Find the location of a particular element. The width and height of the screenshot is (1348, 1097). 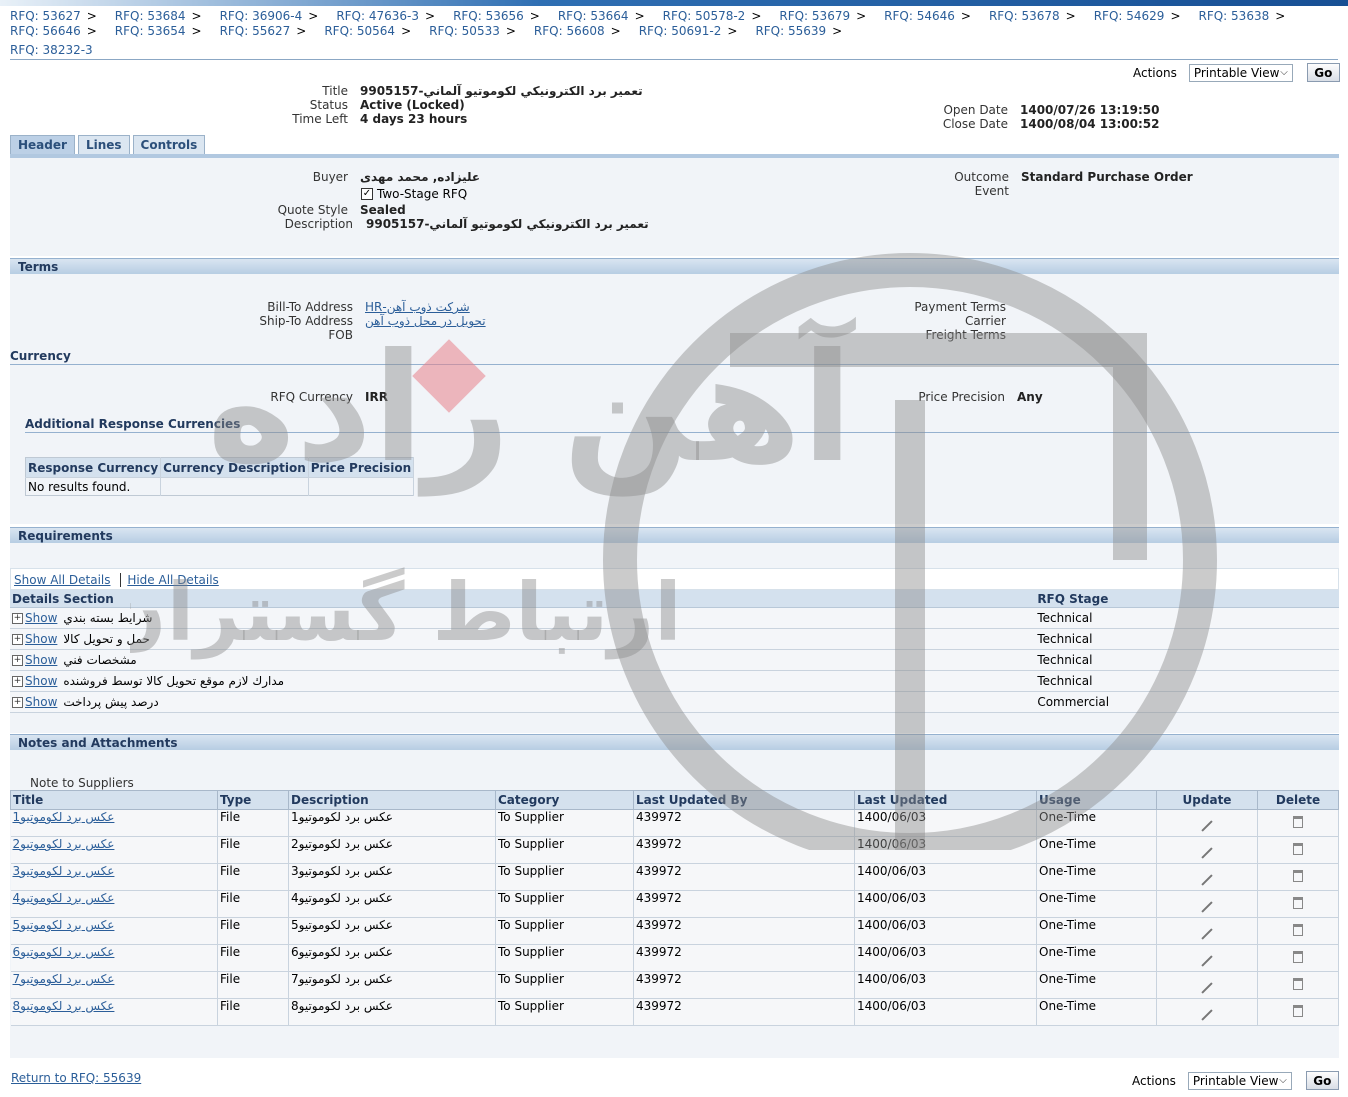

breadcrumb-item: RFQ: 54629 is located at coordinates (1129, 16).